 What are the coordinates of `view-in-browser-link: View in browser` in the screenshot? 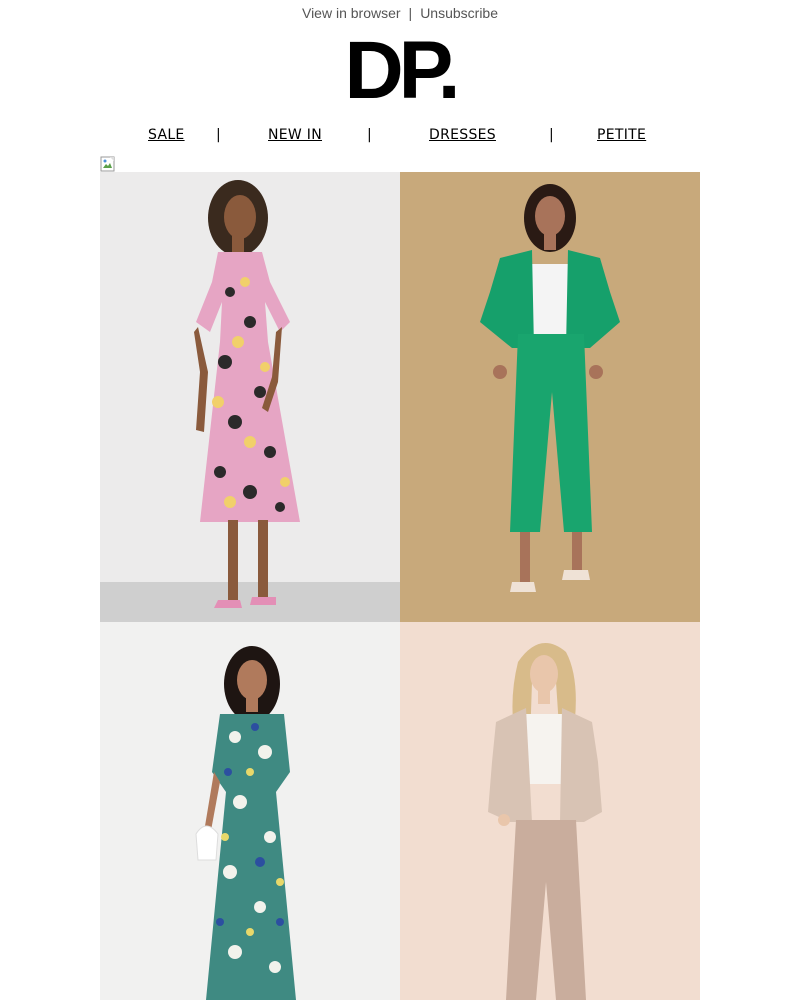 It's located at (351, 13).